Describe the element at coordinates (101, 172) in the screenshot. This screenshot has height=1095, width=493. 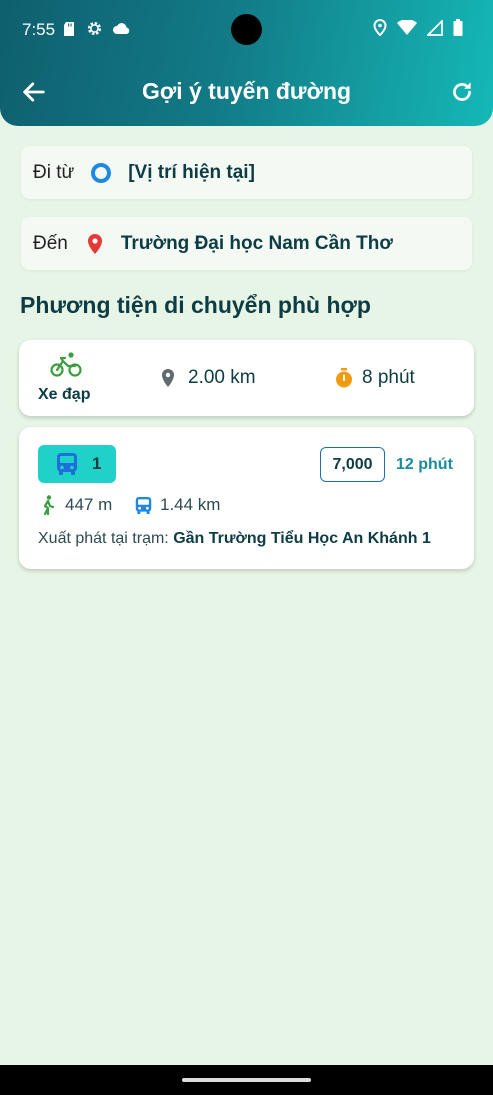
I see `origin-circle-icon` at that location.